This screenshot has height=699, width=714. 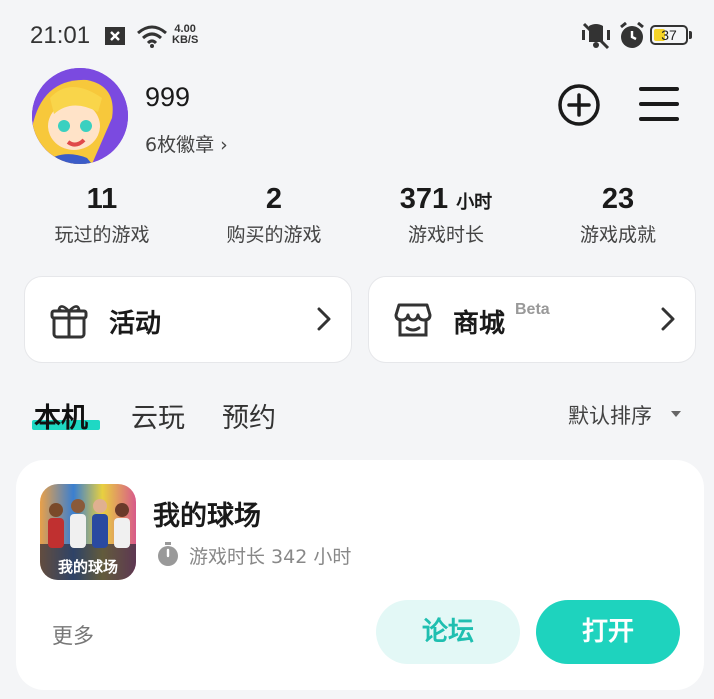 What do you see at coordinates (676, 414) in the screenshot?
I see `caret-down-icon` at bounding box center [676, 414].